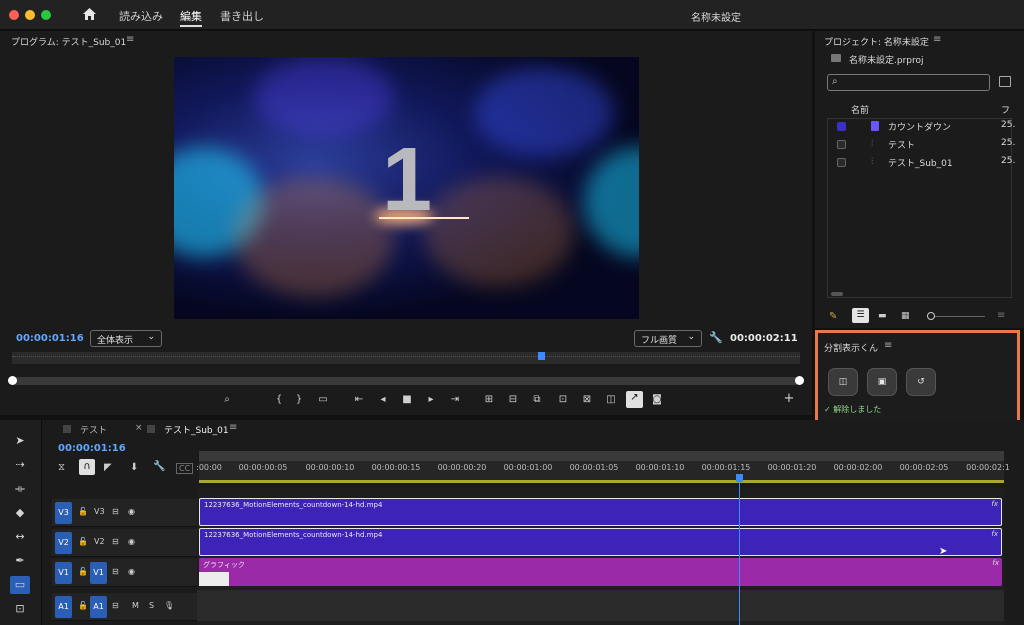  What do you see at coordinates (882, 382) in the screenshot?
I see `single-view-button: ▣` at bounding box center [882, 382].